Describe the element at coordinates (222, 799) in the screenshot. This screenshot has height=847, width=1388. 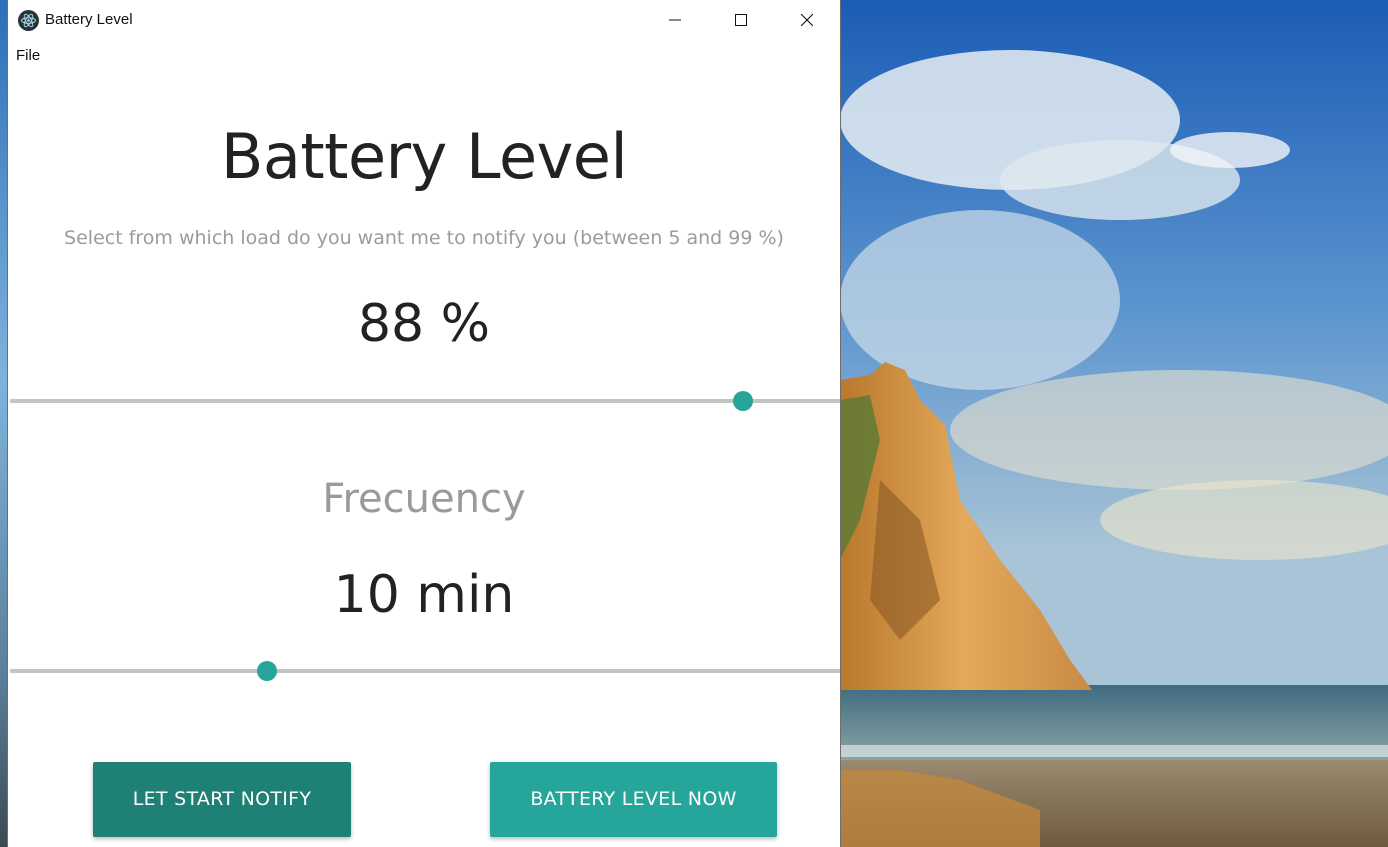
I see `start-notify-button: LET START NOTIFY` at that location.